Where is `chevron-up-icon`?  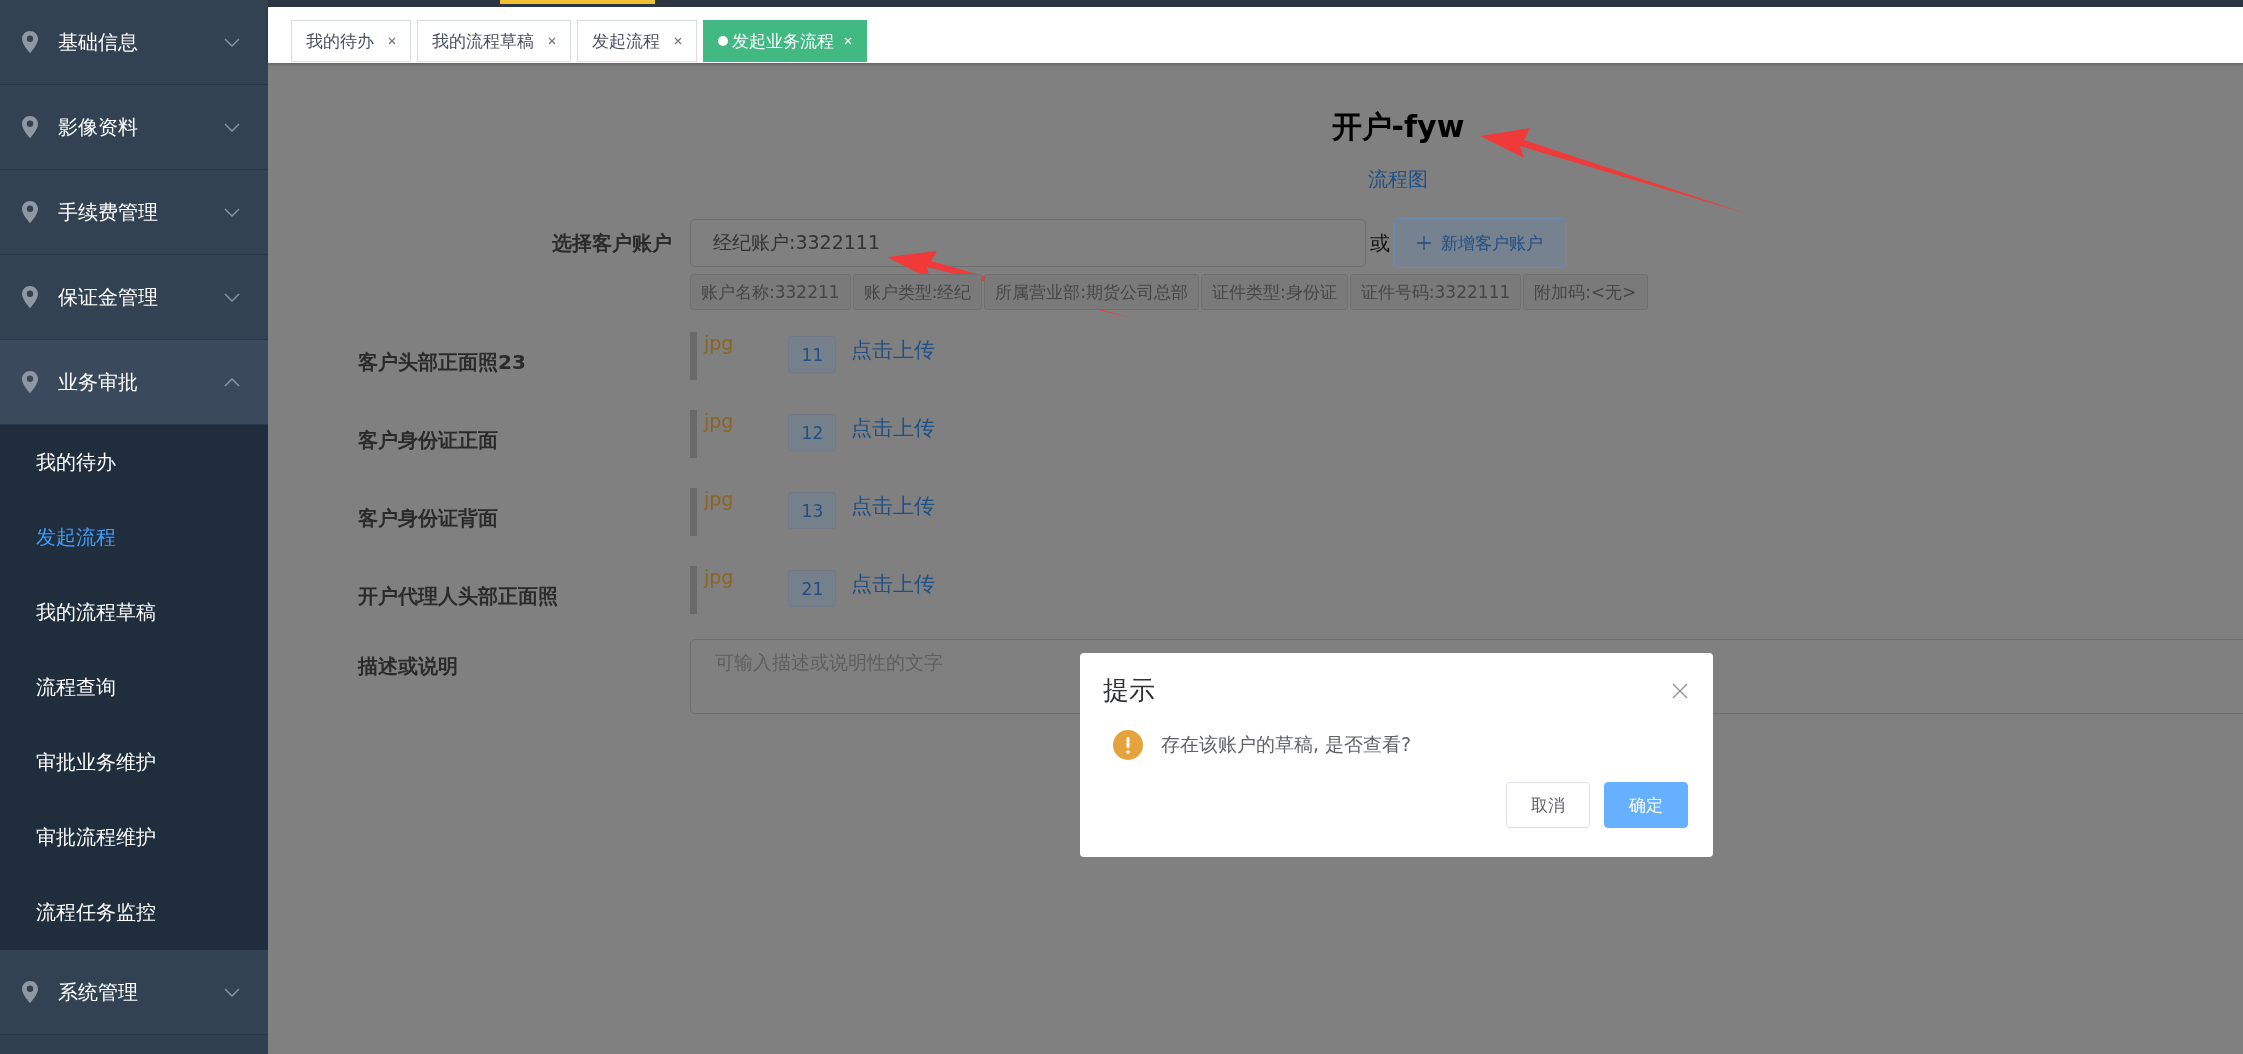
chevron-up-icon is located at coordinates (232, 382).